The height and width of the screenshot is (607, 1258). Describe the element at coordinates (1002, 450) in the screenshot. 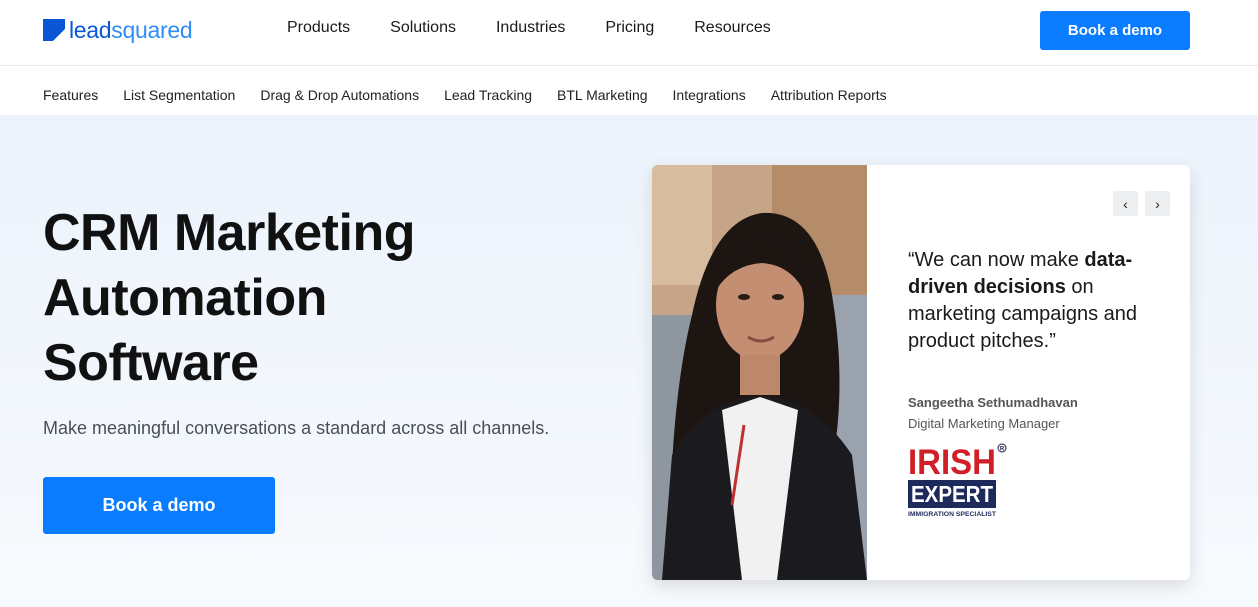

I see `svg-text: R` at that location.